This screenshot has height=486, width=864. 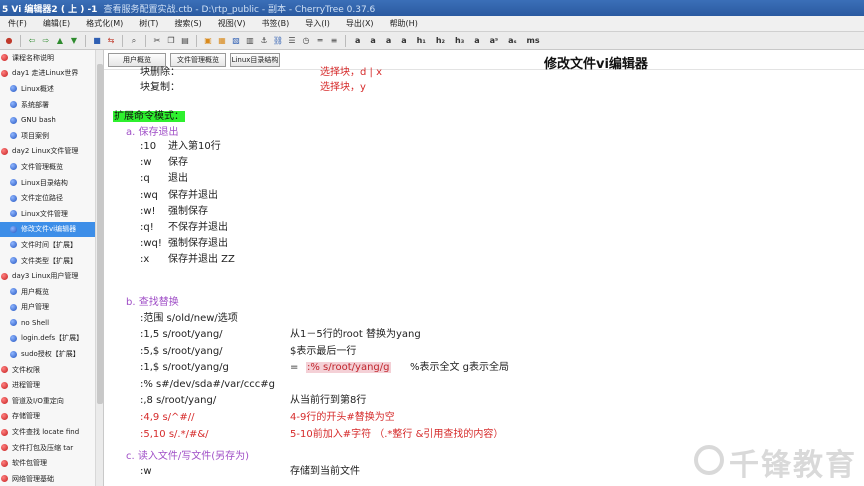 What do you see at coordinates (134, 41) in the screenshot?
I see `find-icon: ⌕` at bounding box center [134, 41].